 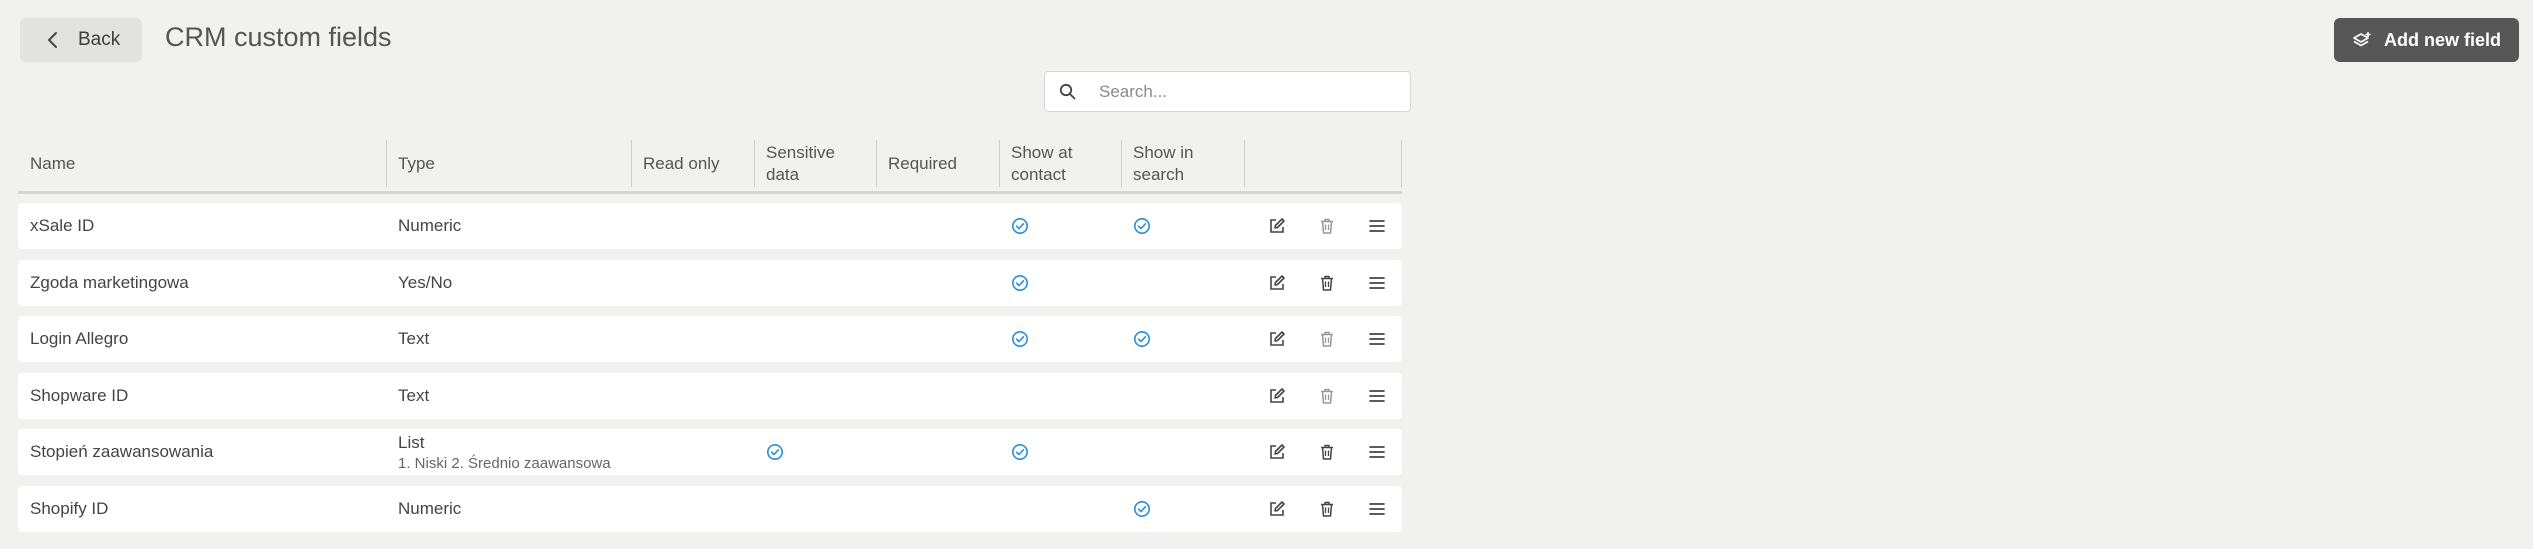 What do you see at coordinates (508, 452) in the screenshot?
I see `field-type-cell: List 1. Niski 2. Średnio zaawansowa` at bounding box center [508, 452].